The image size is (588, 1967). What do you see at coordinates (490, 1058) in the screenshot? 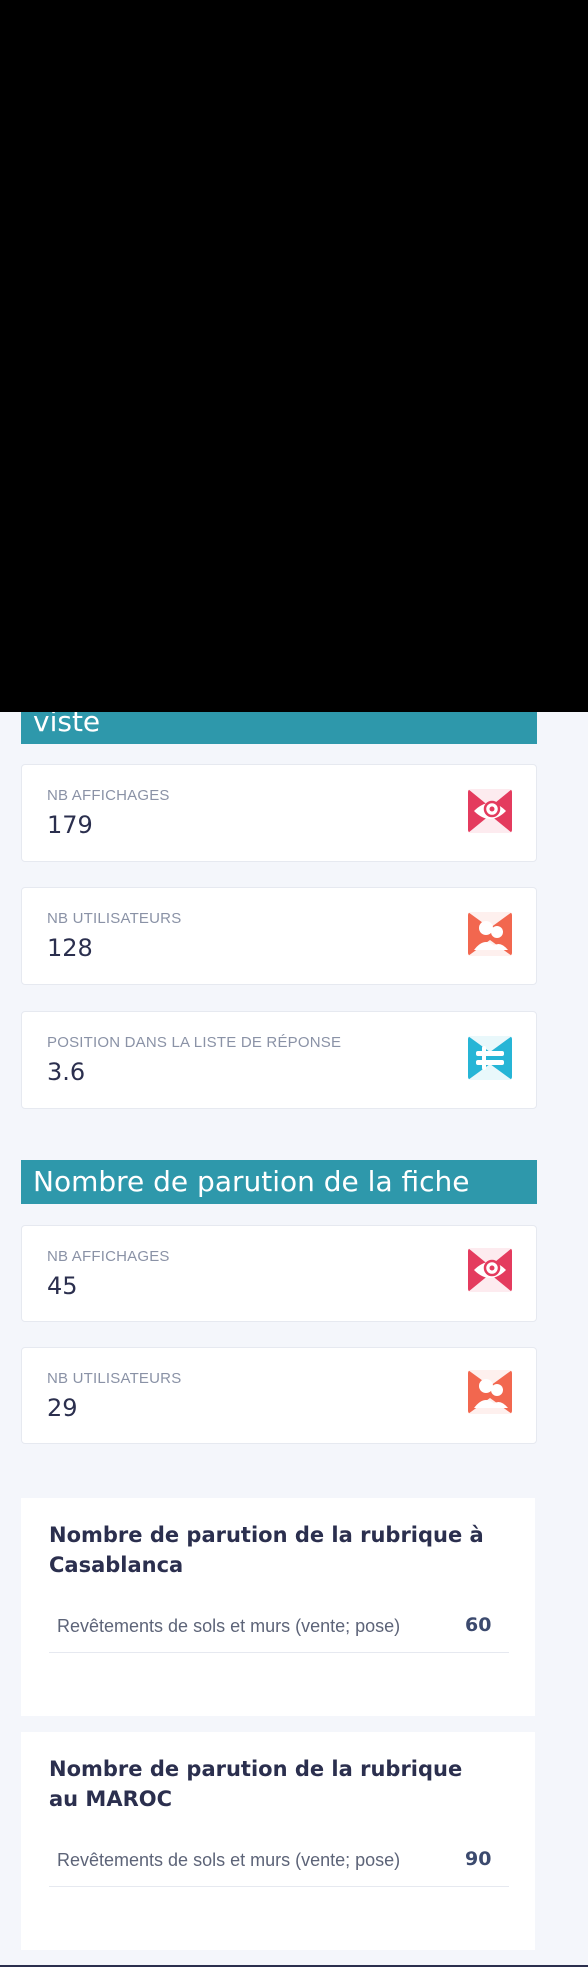
I see `list-position-icon` at bounding box center [490, 1058].